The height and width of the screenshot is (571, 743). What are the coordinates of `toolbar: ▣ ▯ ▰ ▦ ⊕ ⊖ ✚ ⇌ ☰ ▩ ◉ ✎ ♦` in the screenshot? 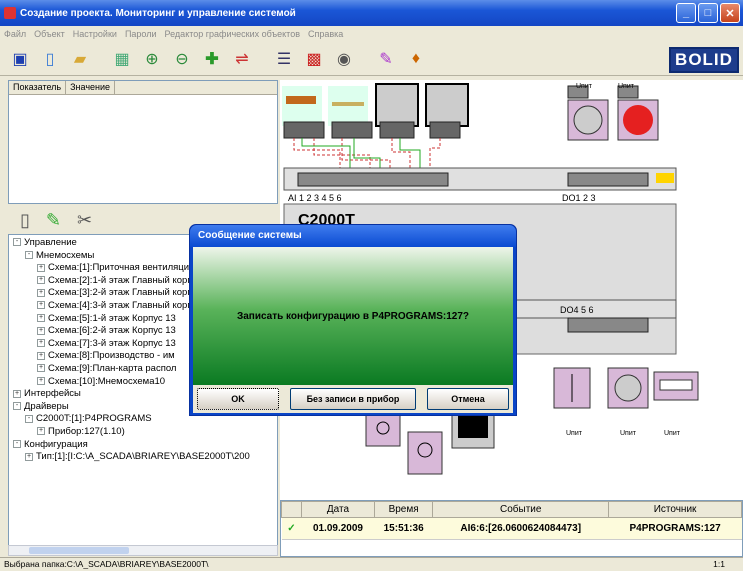 It's located at (371, 59).